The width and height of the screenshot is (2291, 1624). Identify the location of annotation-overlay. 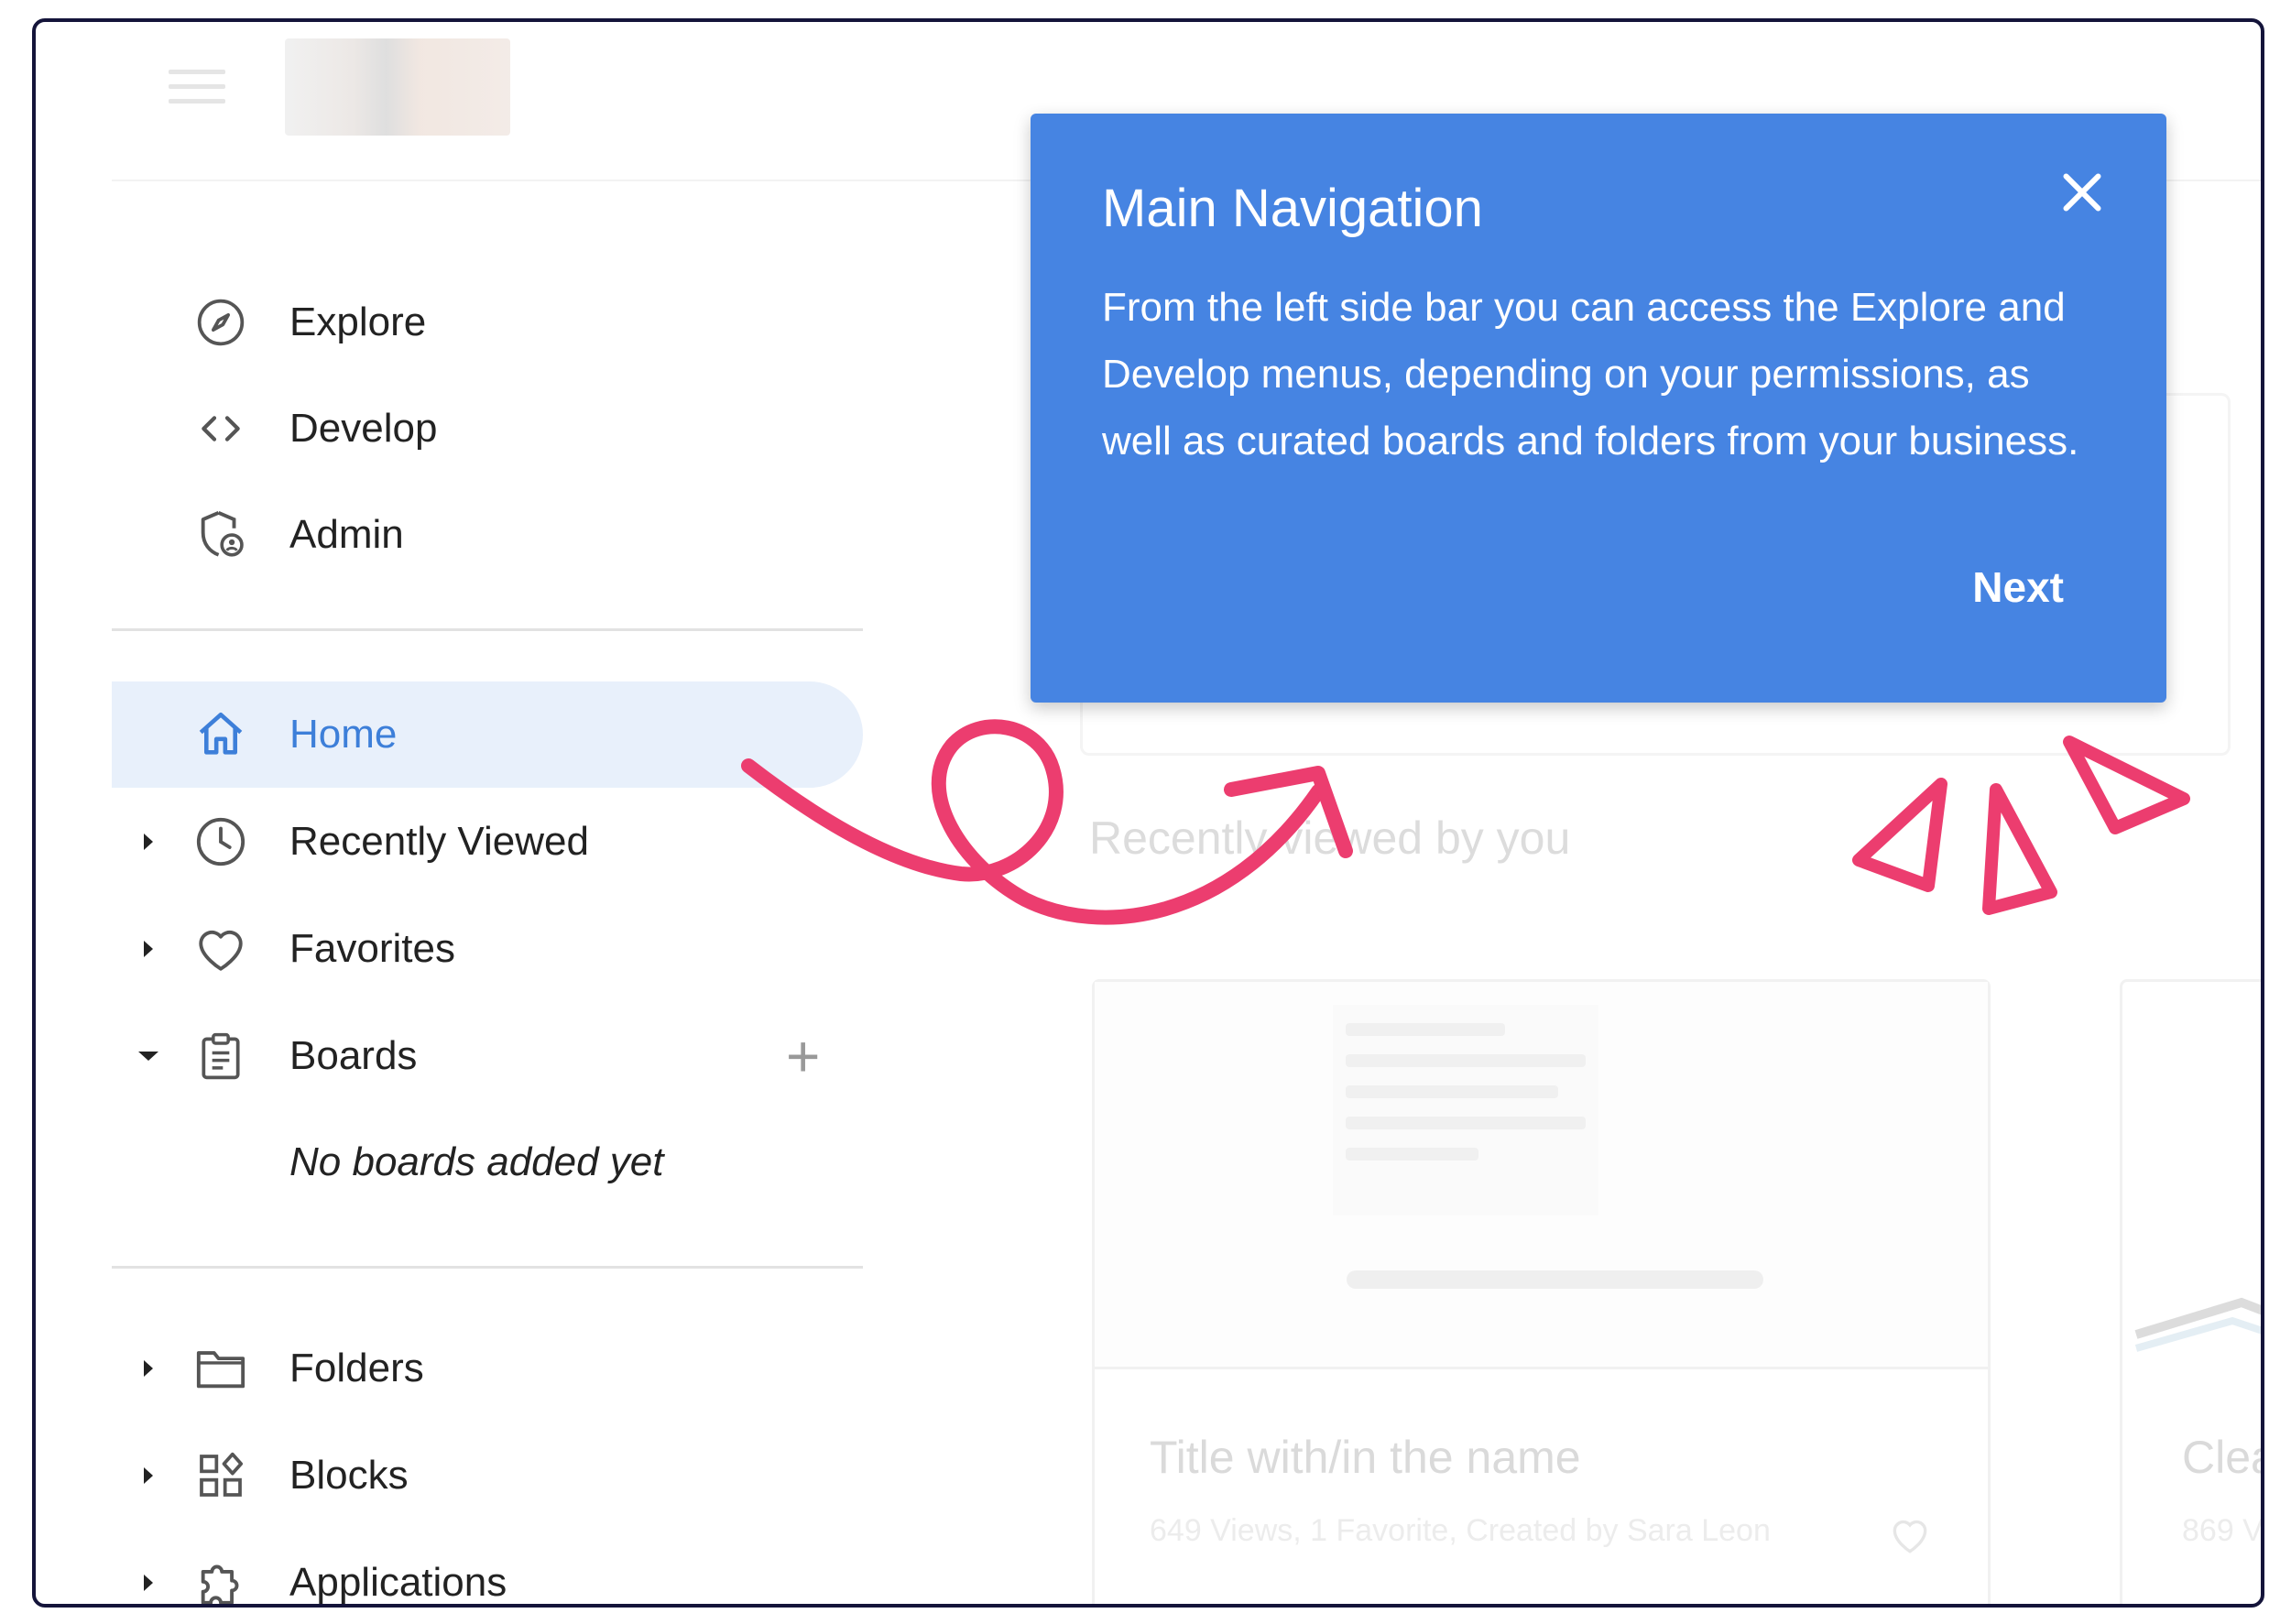
(1465, 822).